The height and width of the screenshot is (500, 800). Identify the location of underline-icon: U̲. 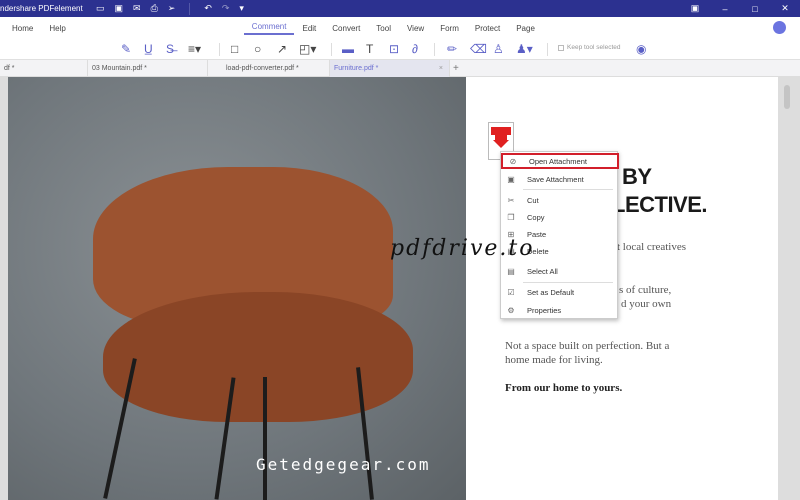
(148, 49).